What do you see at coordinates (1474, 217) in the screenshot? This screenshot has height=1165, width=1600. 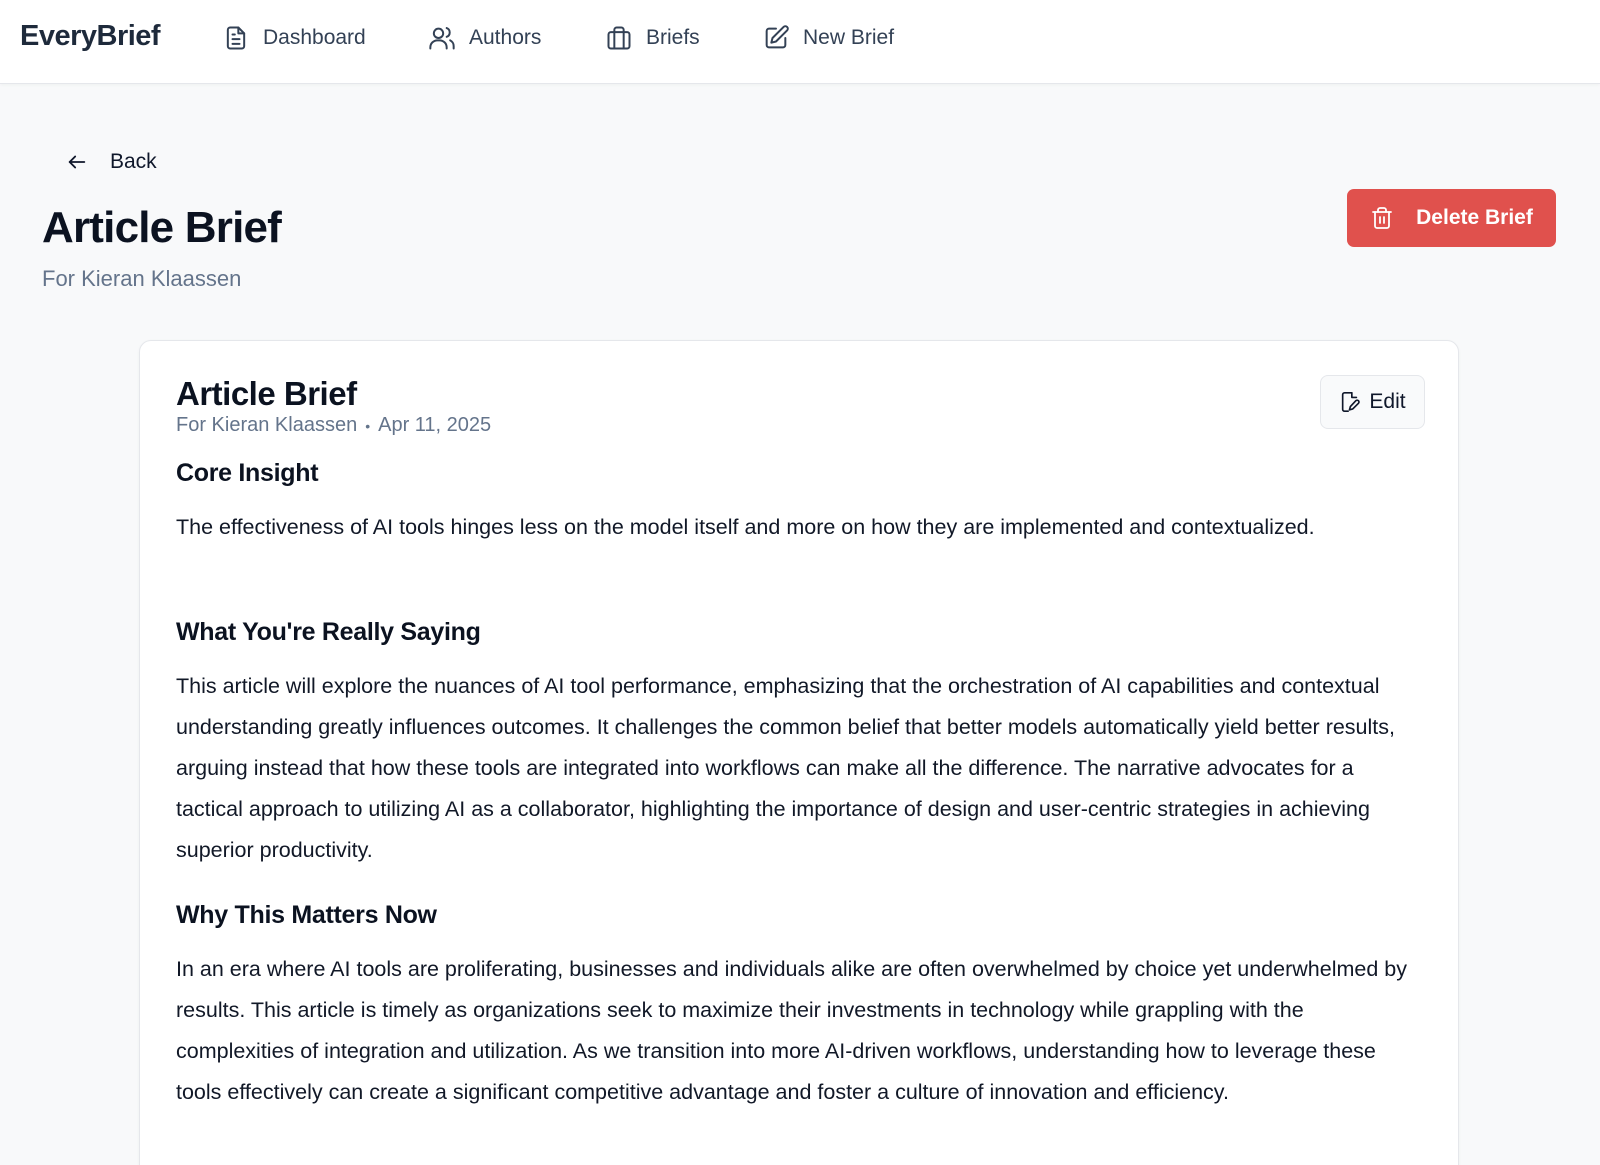 I see `delete-brief-label: Delete Brief` at bounding box center [1474, 217].